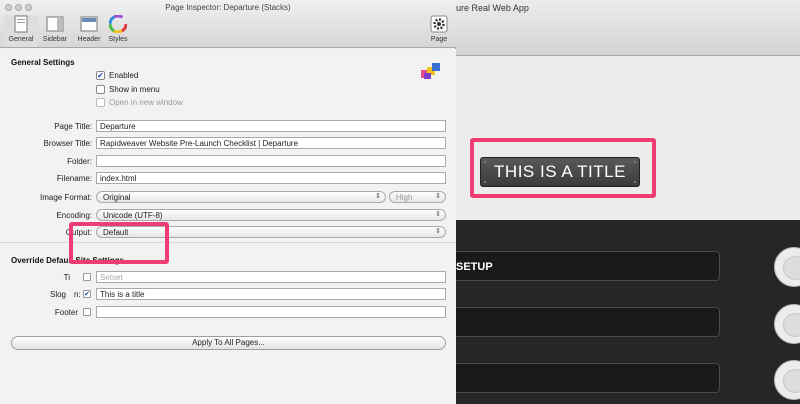 Image resolution: width=800 pixels, height=404 pixels. Describe the element at coordinates (146, 102) in the screenshot. I see `open-in-new-window-label: Open in new window` at that location.